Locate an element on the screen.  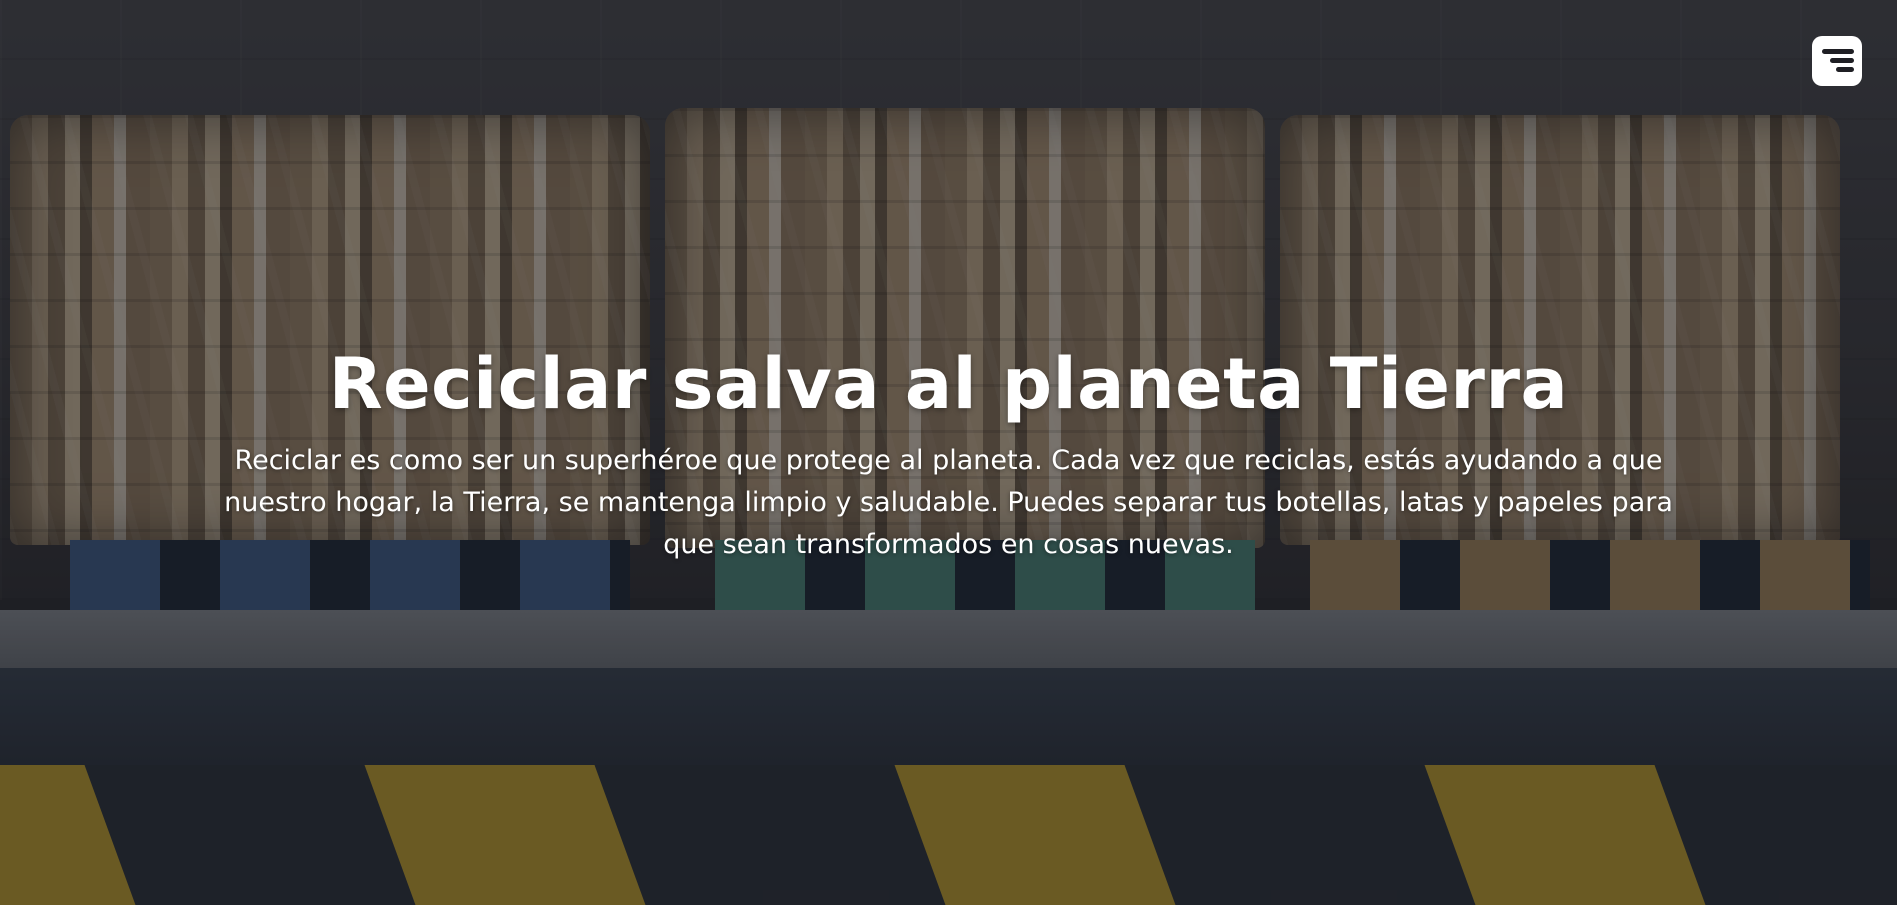
menu-button is located at coordinates (1837, 61).